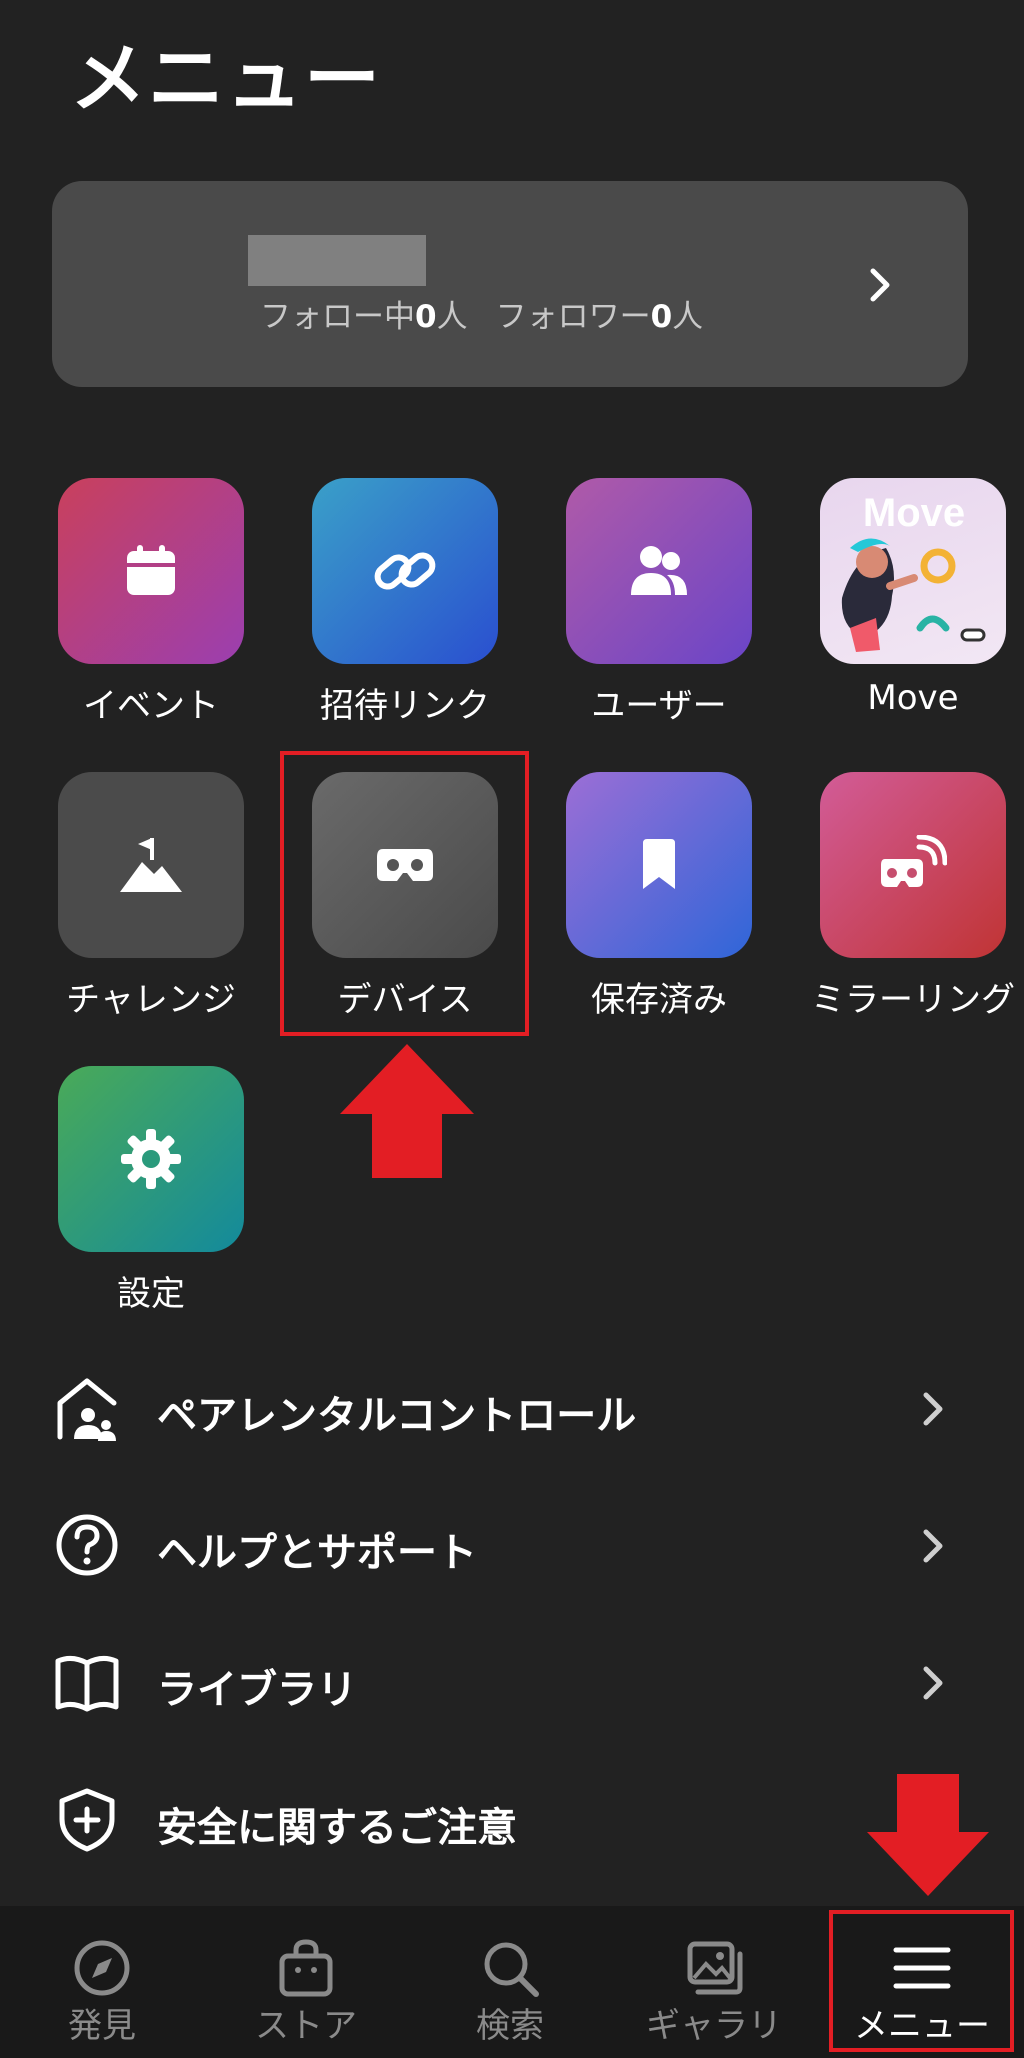 This screenshot has height=2058, width=1024. I want to click on nav-label-search: 検索, so click(510, 2026).